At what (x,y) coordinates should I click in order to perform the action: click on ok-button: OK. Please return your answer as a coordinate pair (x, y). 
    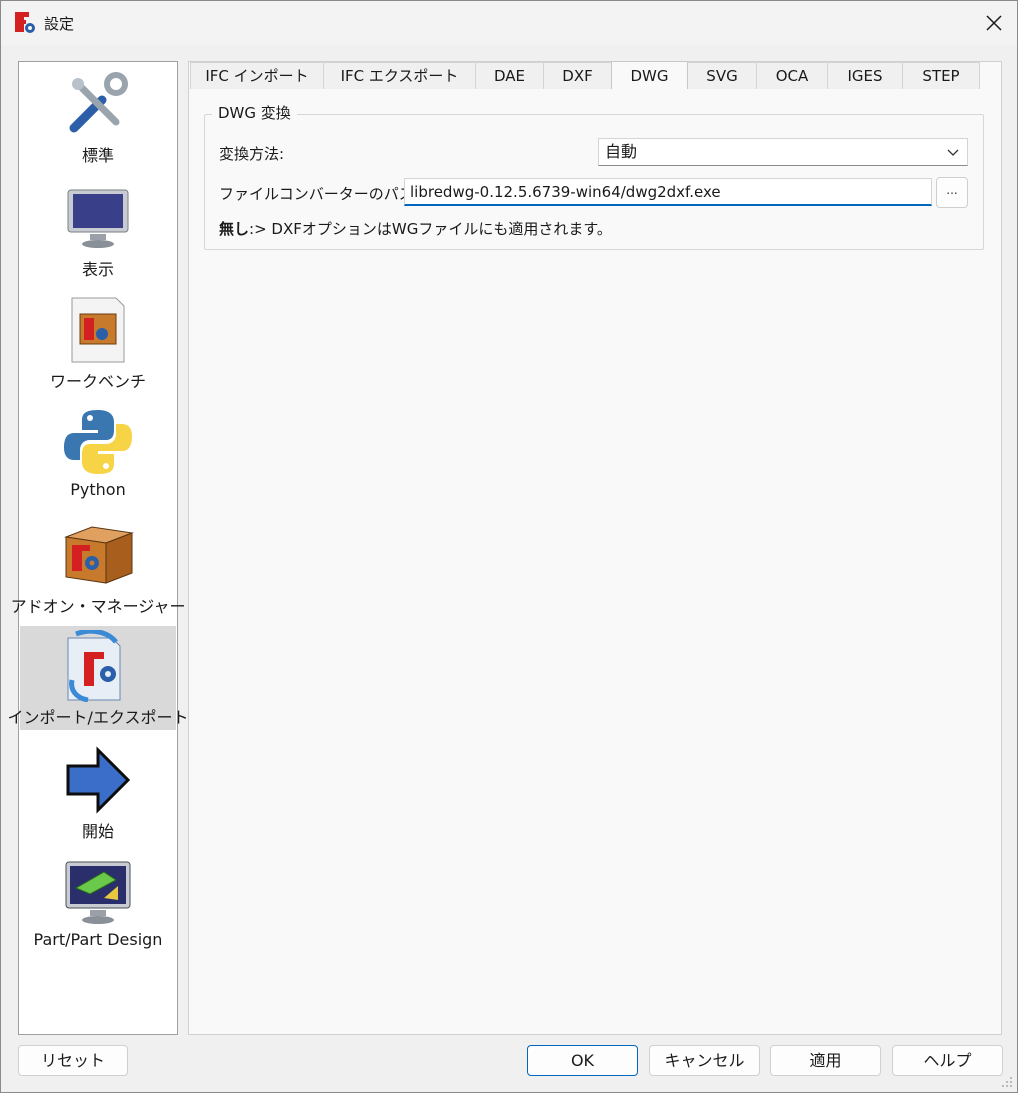
    Looking at the image, I should click on (582, 1060).